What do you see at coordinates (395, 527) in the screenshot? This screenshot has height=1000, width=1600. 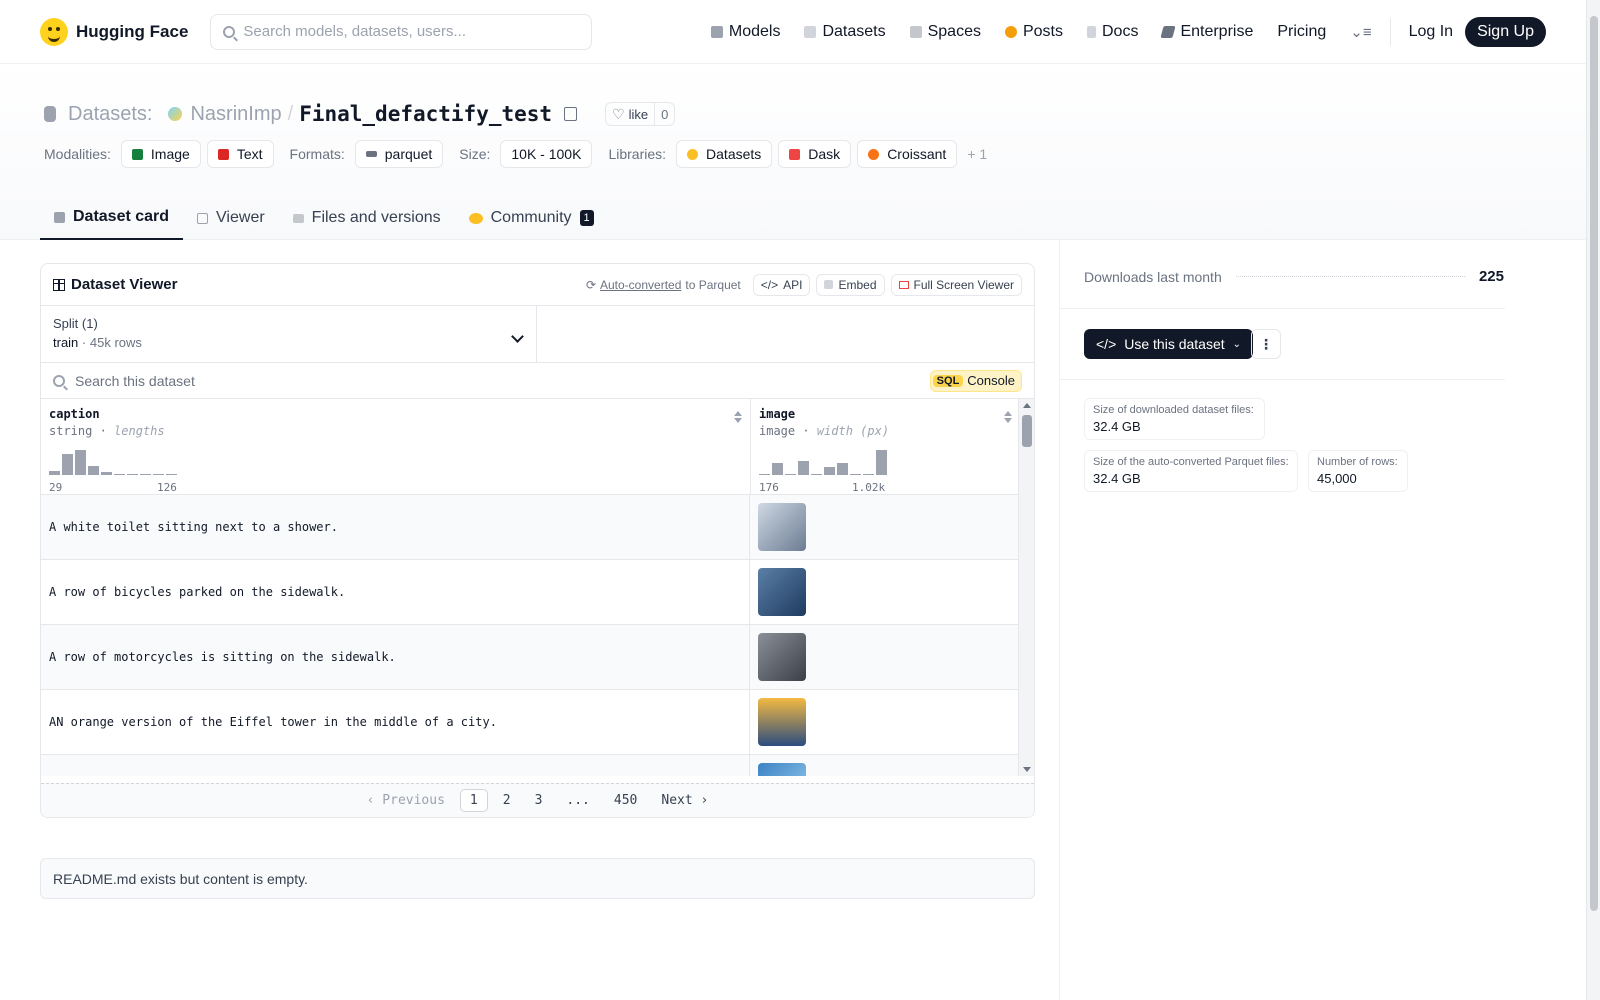 I see `caption-cell: A white toilet sitting next to a shower.` at bounding box center [395, 527].